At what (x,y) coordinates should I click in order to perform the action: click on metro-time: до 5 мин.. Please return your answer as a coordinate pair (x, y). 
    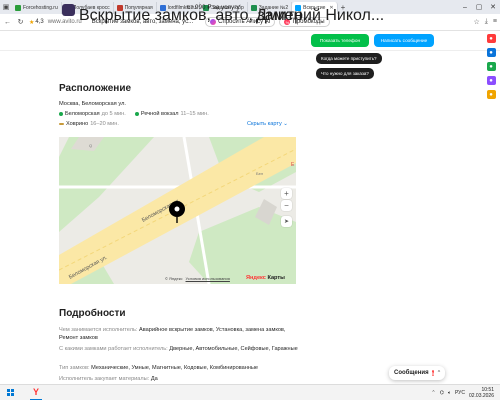
    Looking at the image, I should click on (113, 114).